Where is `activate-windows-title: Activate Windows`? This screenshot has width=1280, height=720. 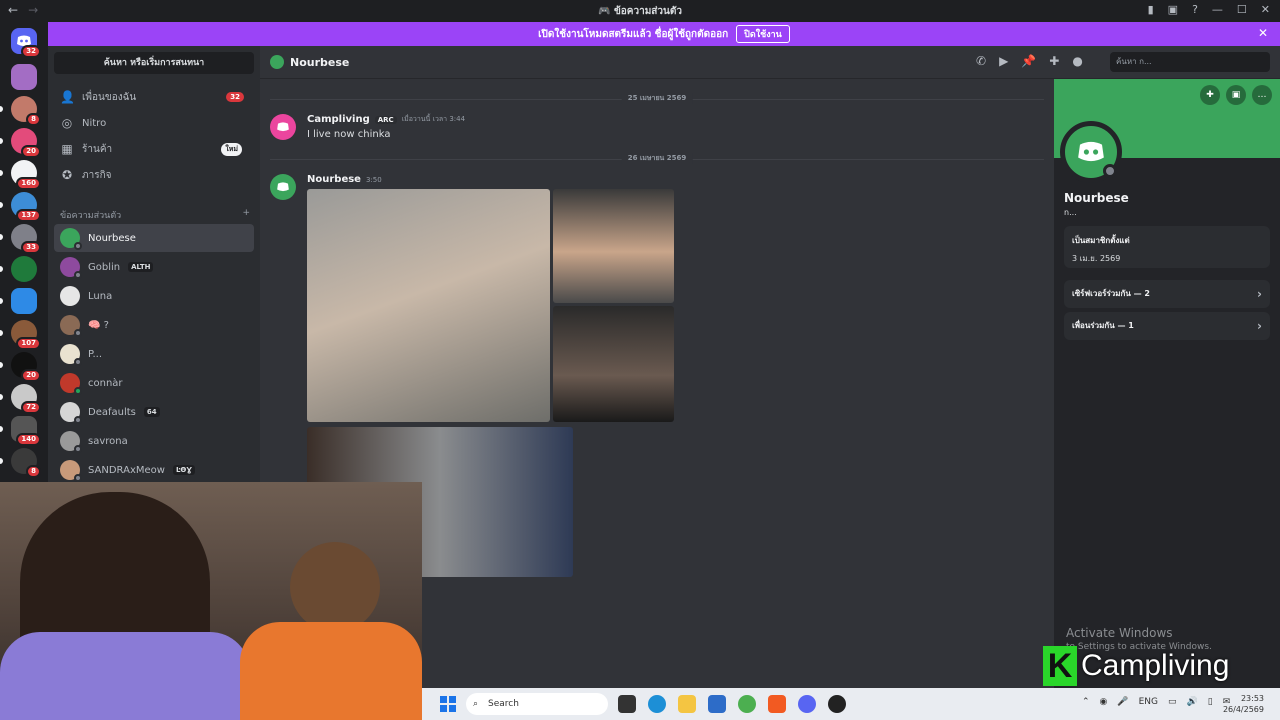 activate-windows-title: Activate Windows is located at coordinates (1119, 633).